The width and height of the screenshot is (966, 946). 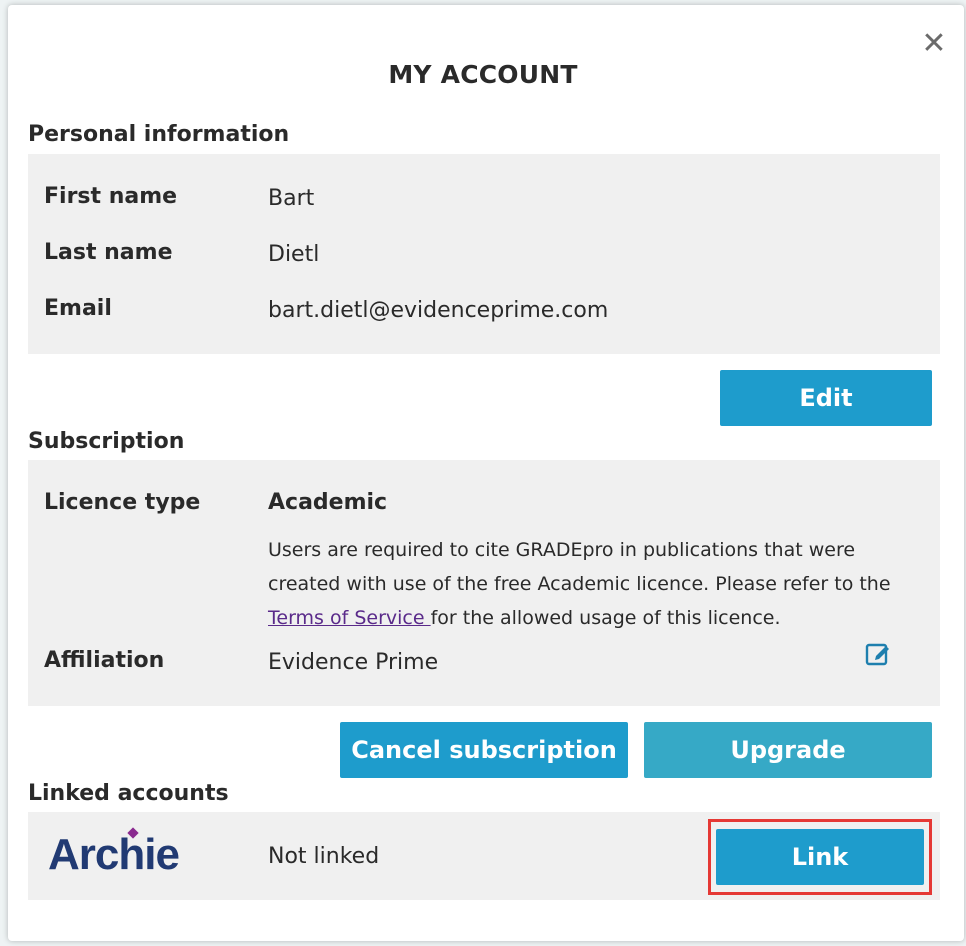 What do you see at coordinates (349, 618) in the screenshot?
I see `terms-of-service-link: Terms of Service` at bounding box center [349, 618].